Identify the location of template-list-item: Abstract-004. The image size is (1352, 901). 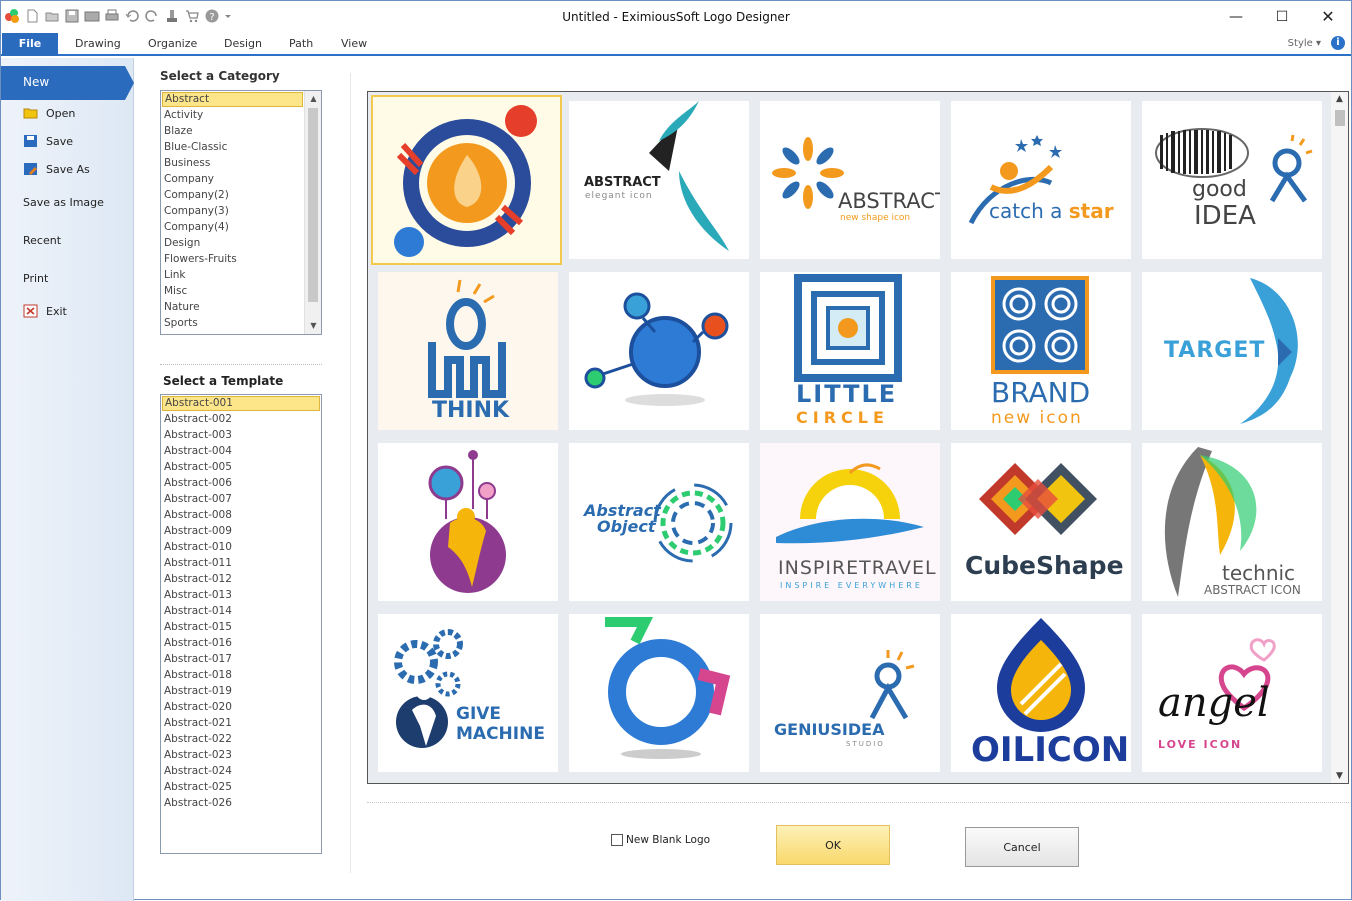
(241, 451).